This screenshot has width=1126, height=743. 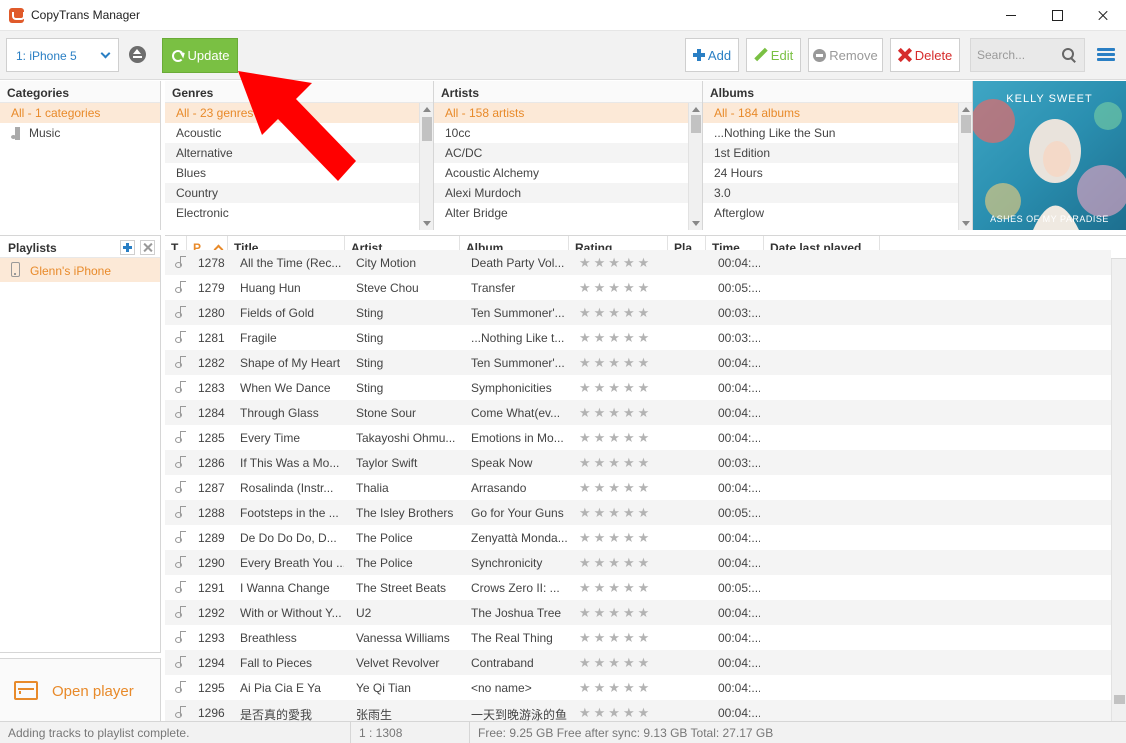 I want to click on remove-button: Remove, so click(x=845, y=55).